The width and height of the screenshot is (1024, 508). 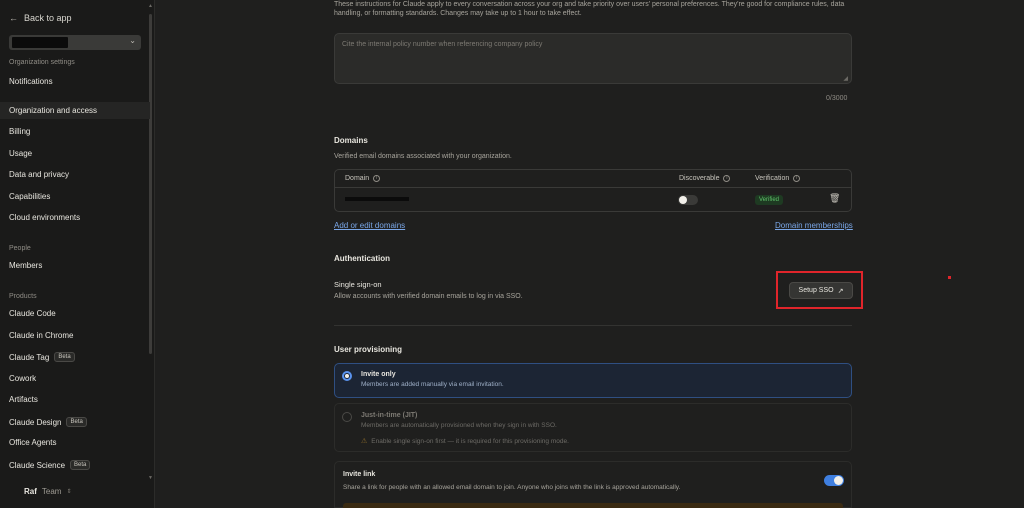 What do you see at coordinates (19, 131) in the screenshot?
I see `sidebar-item-billing: Billing` at bounding box center [19, 131].